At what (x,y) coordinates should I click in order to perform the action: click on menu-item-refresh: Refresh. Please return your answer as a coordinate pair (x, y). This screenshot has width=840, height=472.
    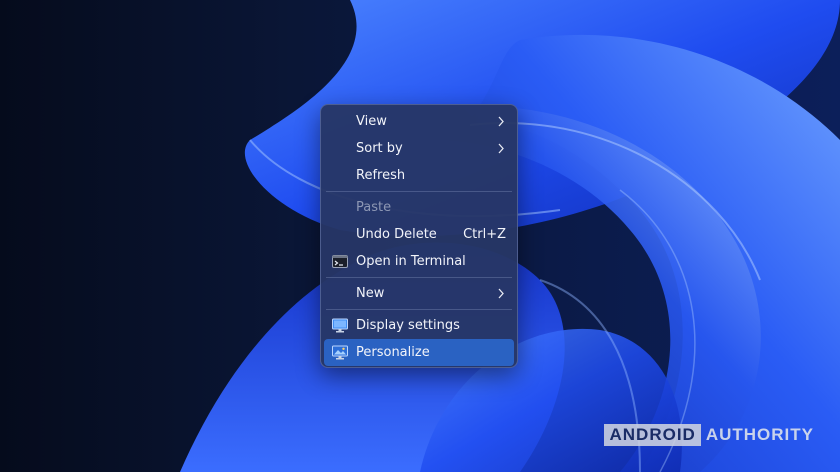
    Looking at the image, I should click on (419, 175).